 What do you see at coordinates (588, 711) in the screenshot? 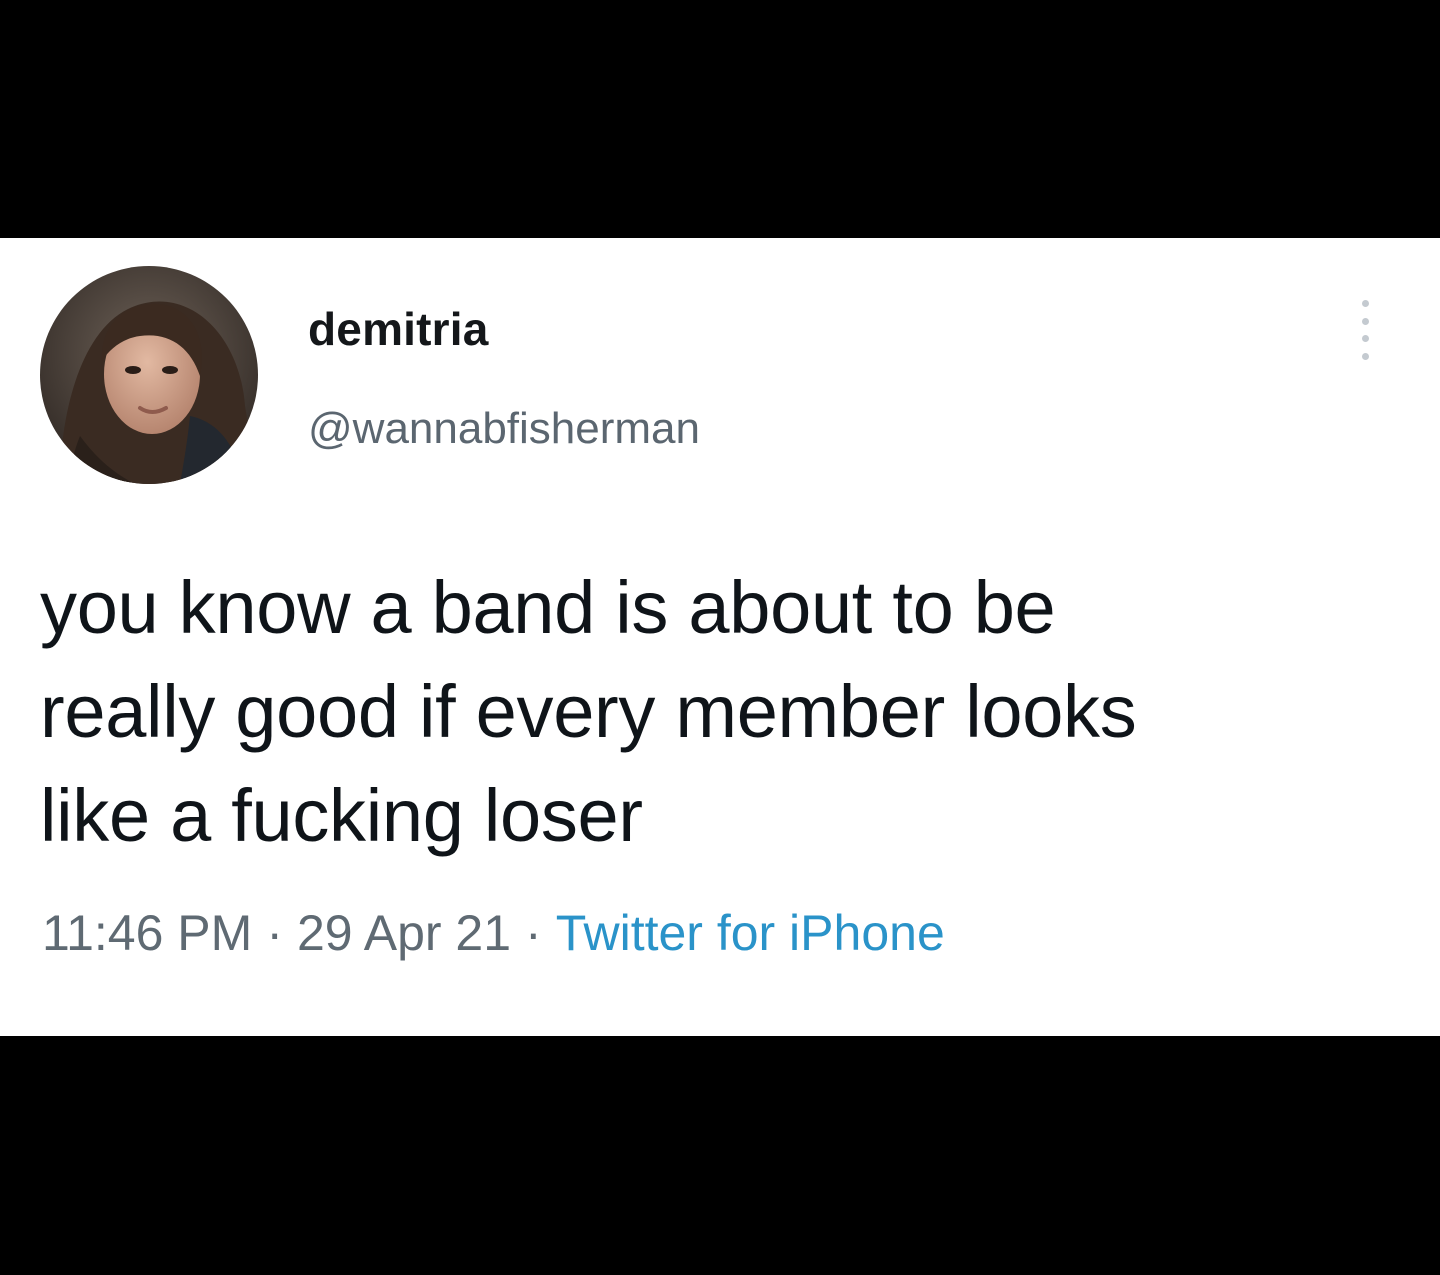
I see `tweet-text-line: really good if every member looks` at bounding box center [588, 711].